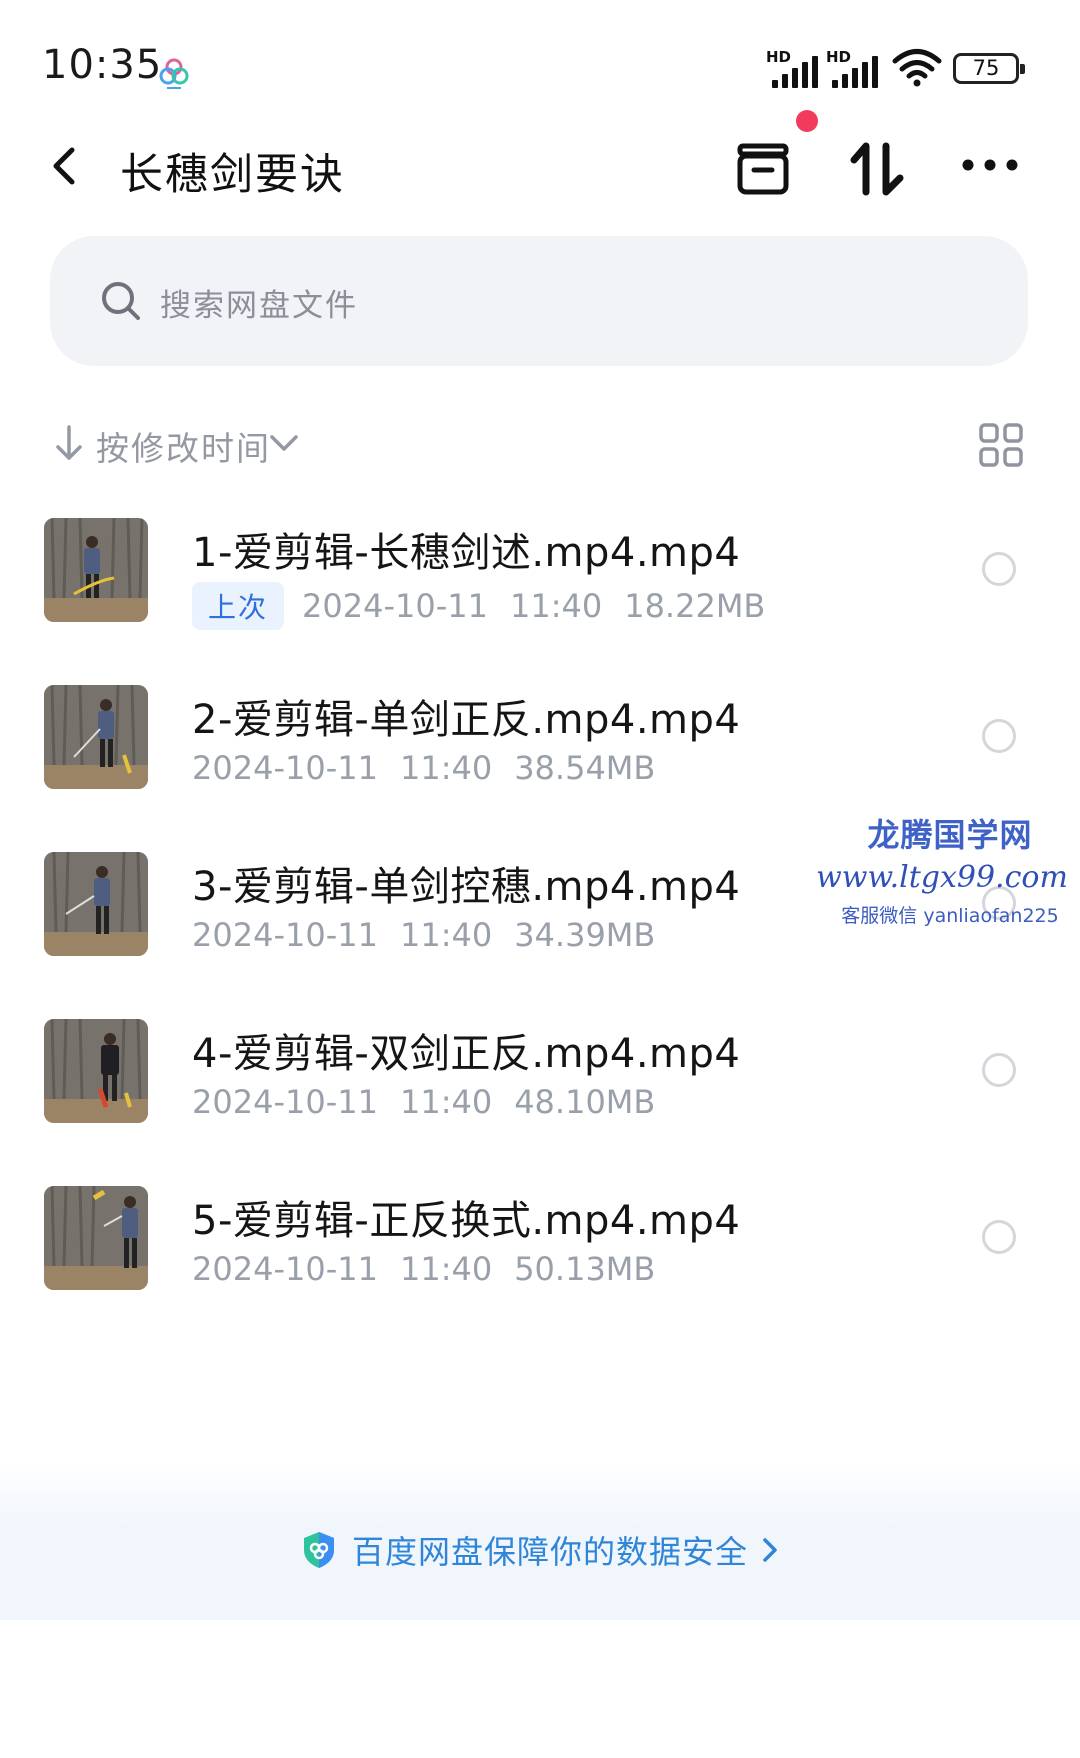 The width and height of the screenshot is (1080, 1758). What do you see at coordinates (259, 302) in the screenshot?
I see `search-input: 搜索网盘文件` at bounding box center [259, 302].